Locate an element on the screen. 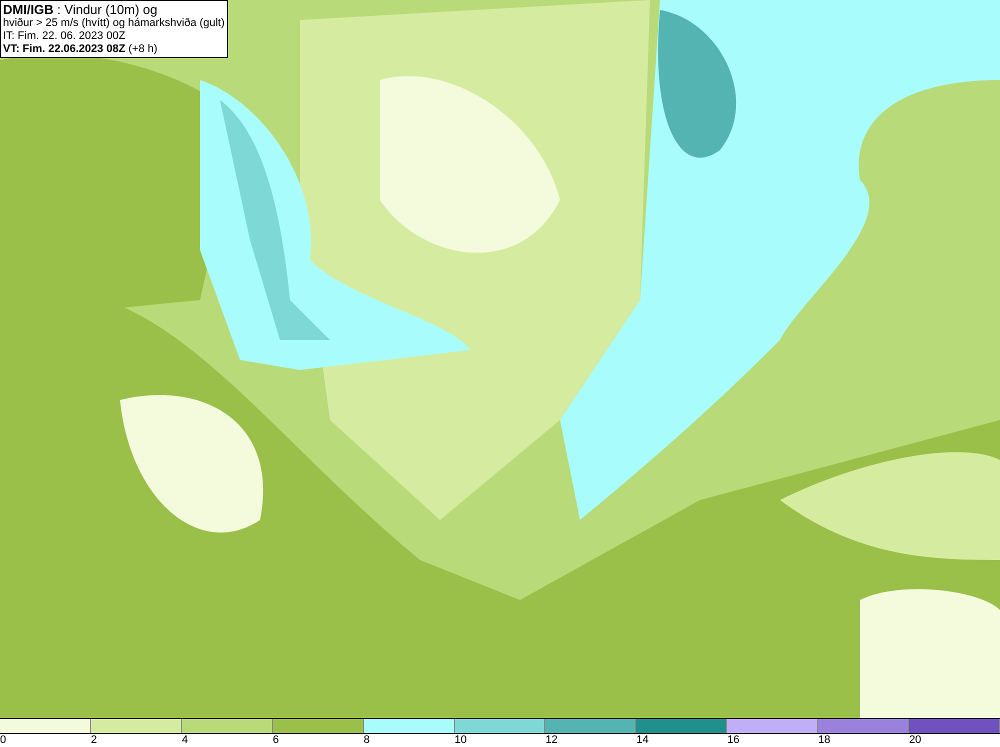  legend-label: 14 is located at coordinates (642, 740).